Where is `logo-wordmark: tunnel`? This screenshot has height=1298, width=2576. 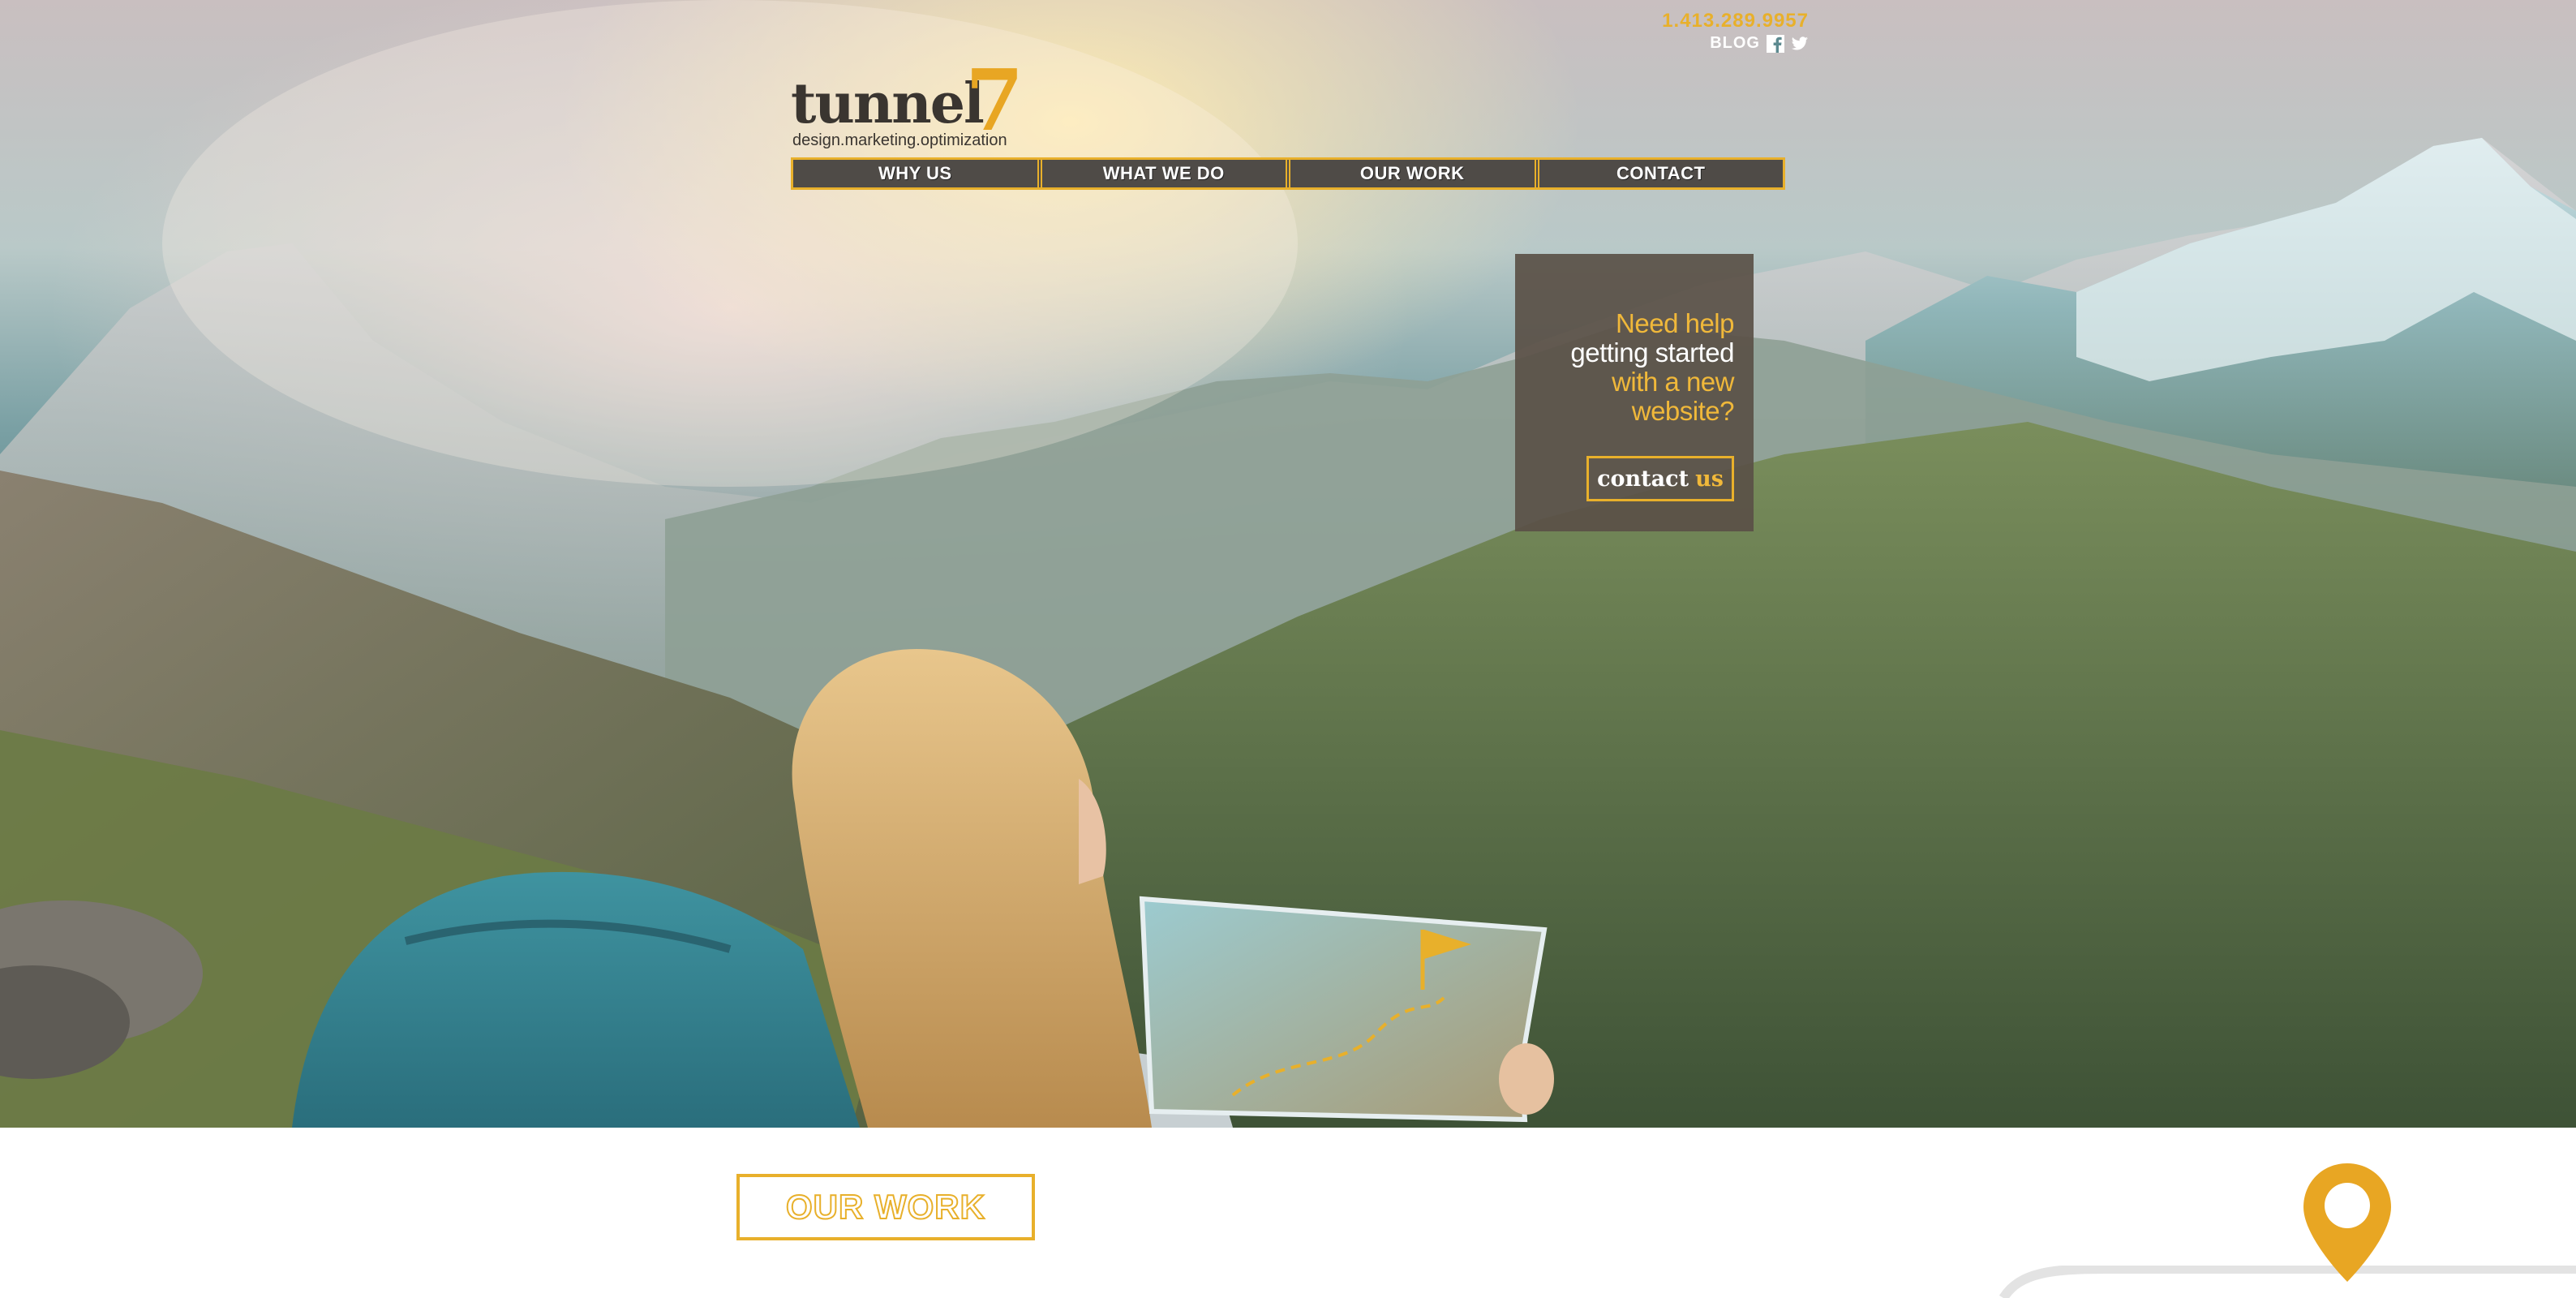
logo-wordmark: tunnel is located at coordinates (888, 103).